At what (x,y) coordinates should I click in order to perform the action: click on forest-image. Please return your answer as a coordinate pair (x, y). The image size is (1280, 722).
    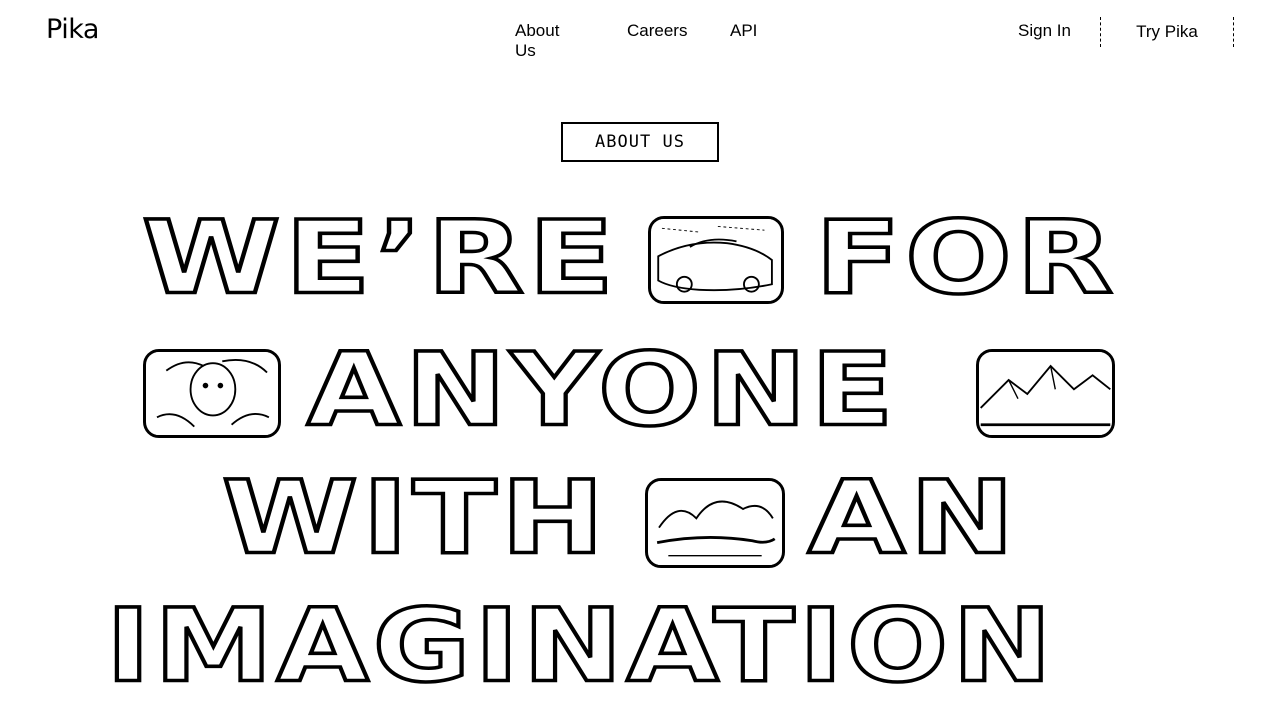
    Looking at the image, I should click on (715, 523).